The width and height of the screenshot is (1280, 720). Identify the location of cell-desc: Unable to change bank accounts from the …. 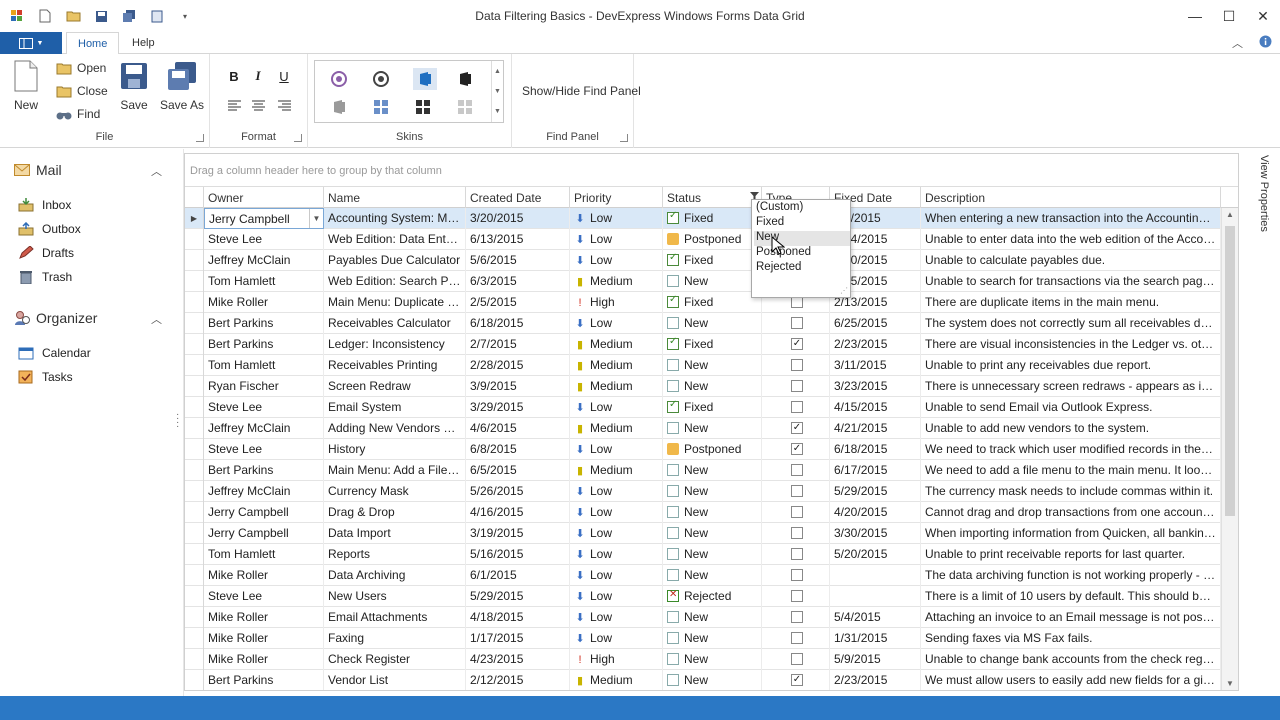
(1071, 659).